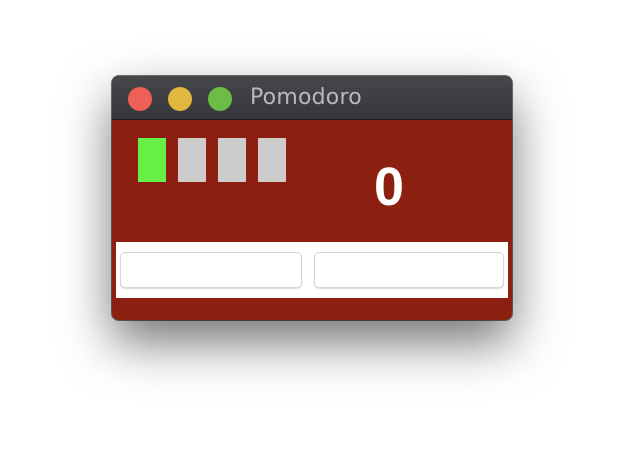  What do you see at coordinates (220, 99) in the screenshot?
I see `zoom-button` at bounding box center [220, 99].